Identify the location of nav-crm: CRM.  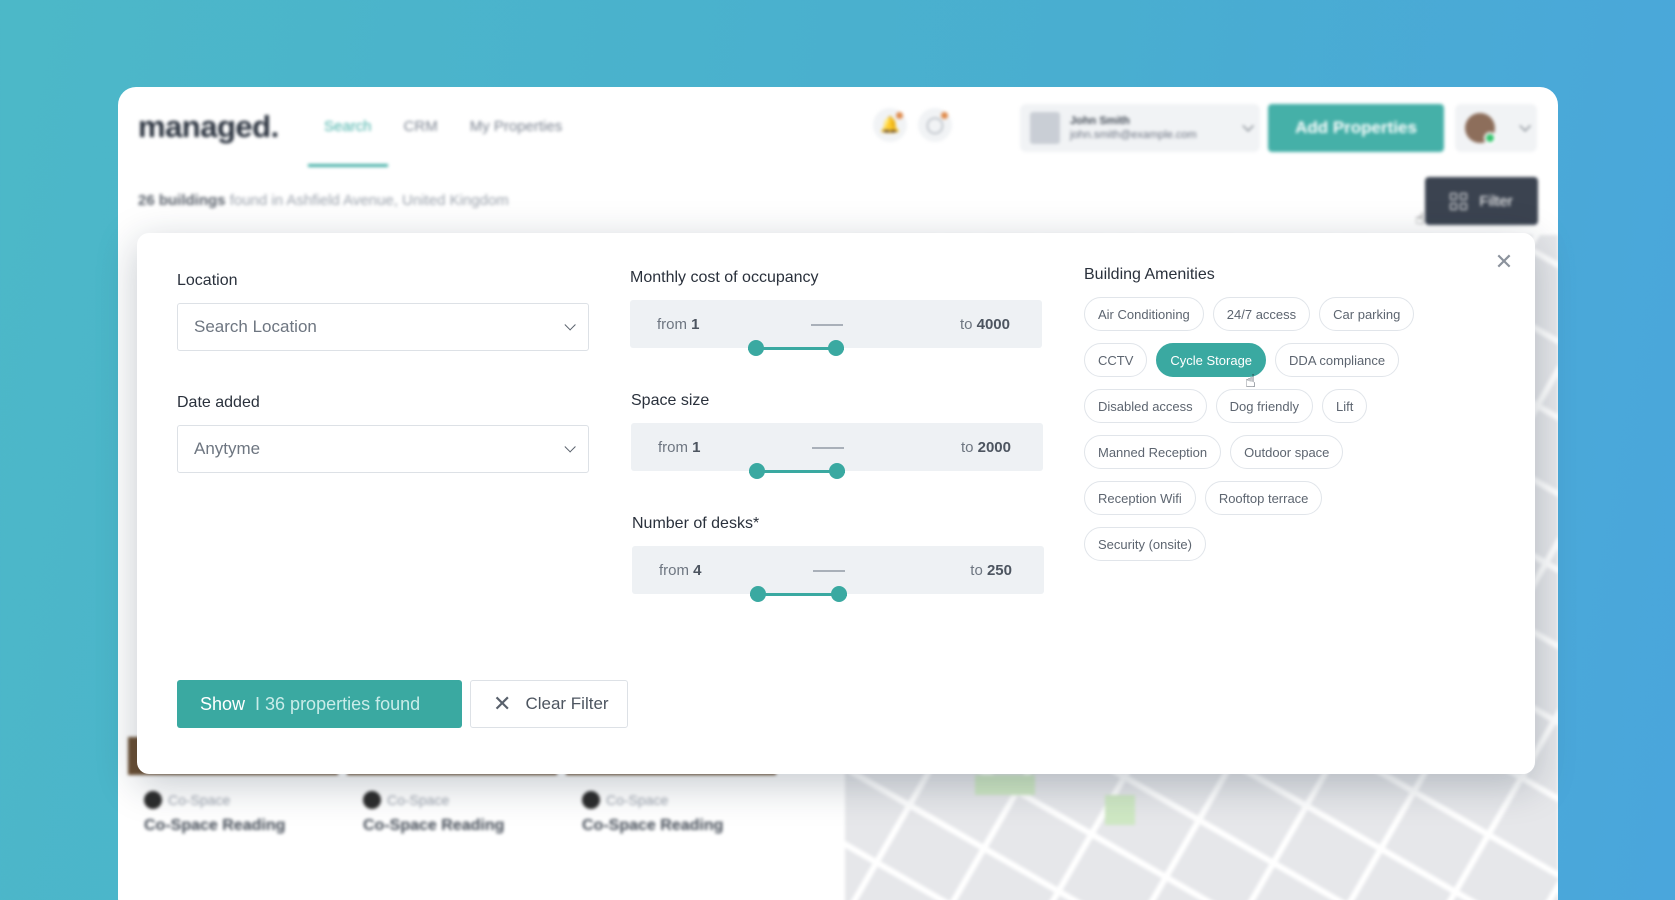
(421, 127).